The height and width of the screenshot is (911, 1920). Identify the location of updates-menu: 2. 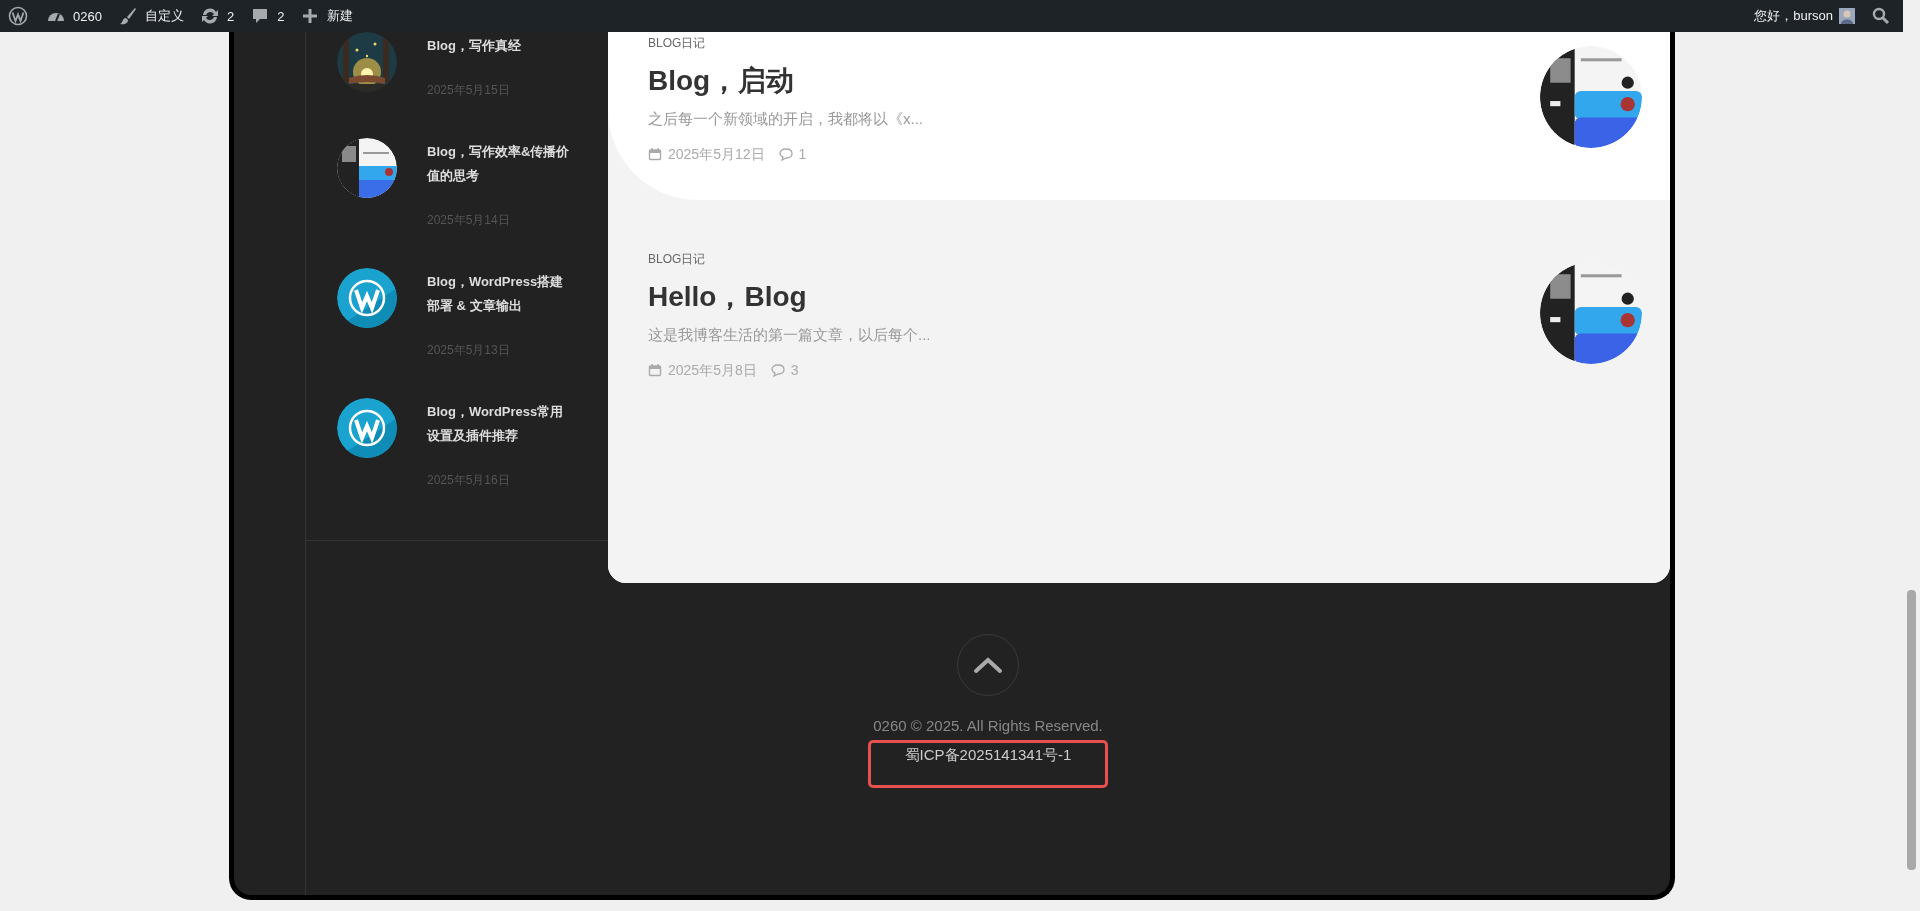
(217, 16).